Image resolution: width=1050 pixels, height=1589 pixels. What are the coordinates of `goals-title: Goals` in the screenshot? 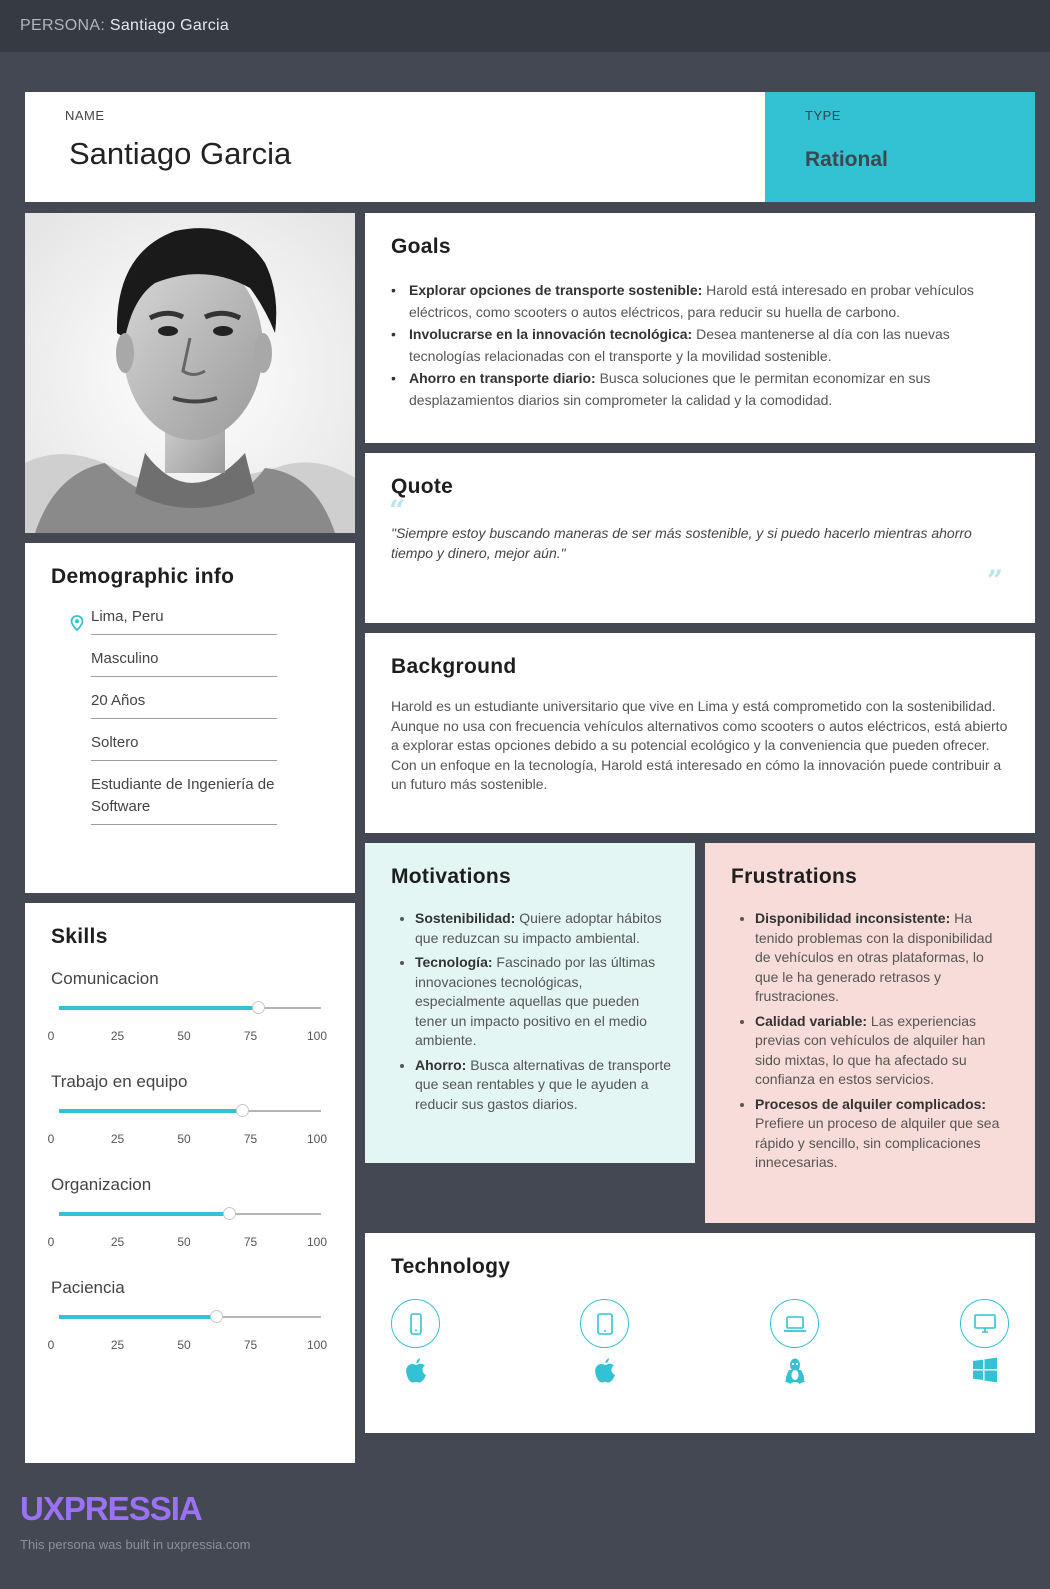 It's located at (421, 246).